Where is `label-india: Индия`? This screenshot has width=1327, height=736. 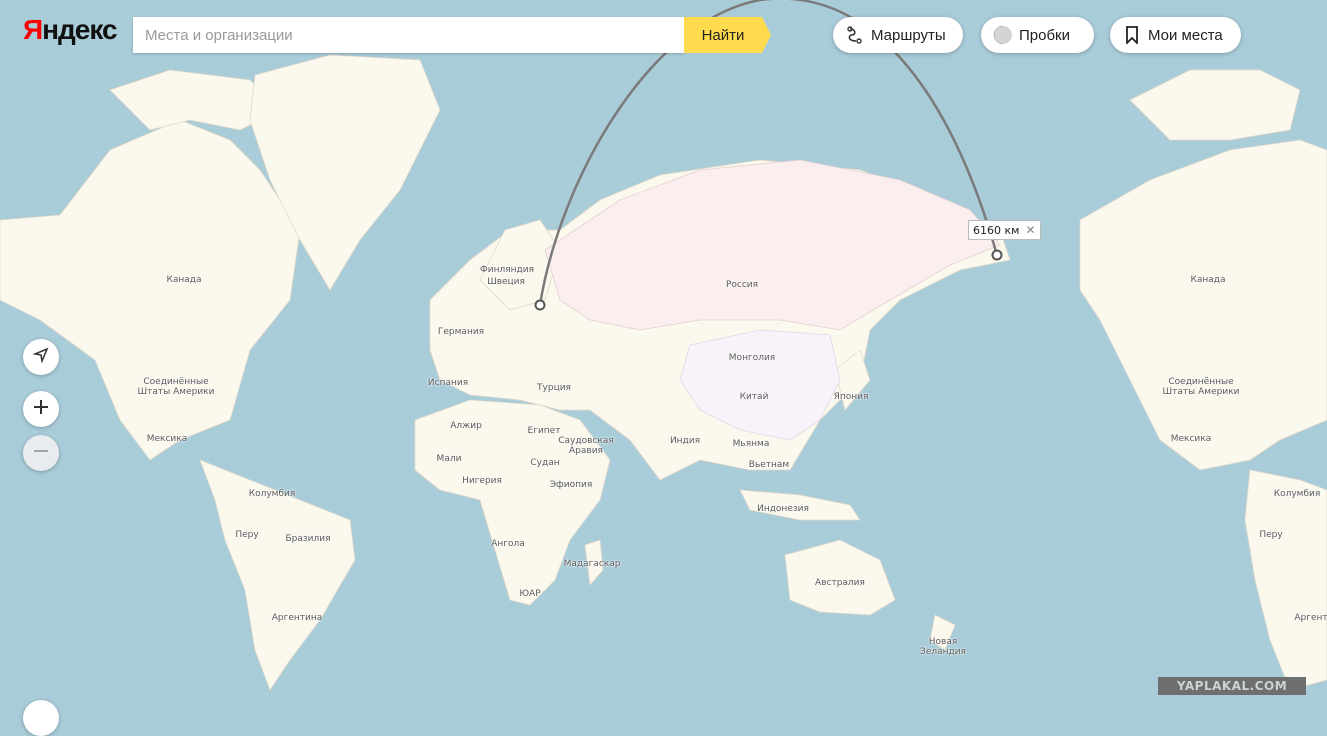
label-india: Индия is located at coordinates (685, 441).